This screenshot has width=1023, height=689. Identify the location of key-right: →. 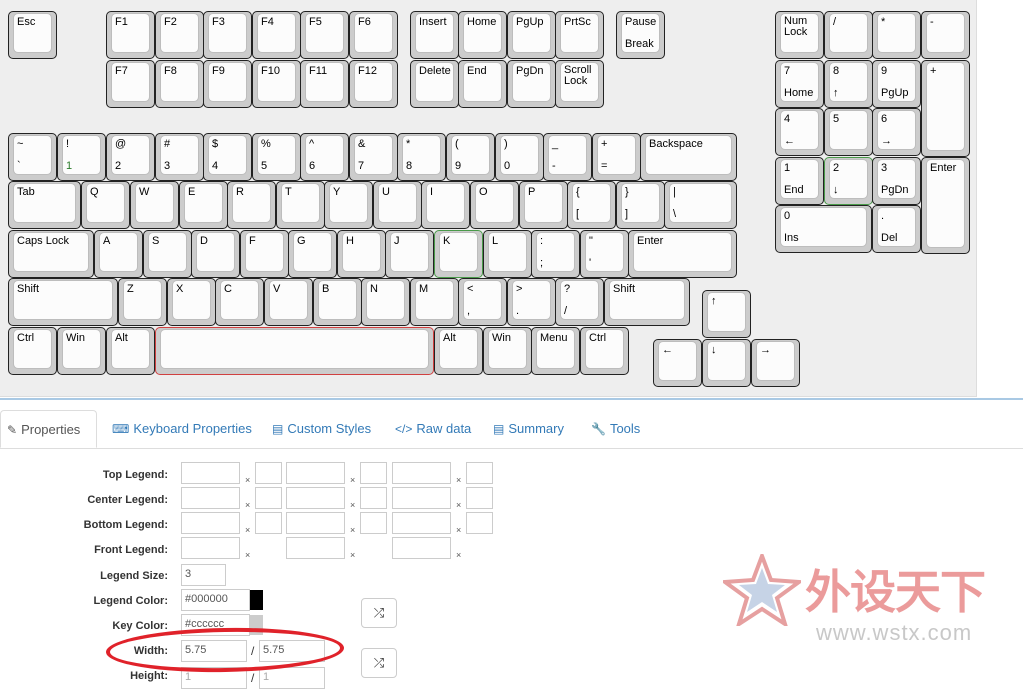
(775, 363).